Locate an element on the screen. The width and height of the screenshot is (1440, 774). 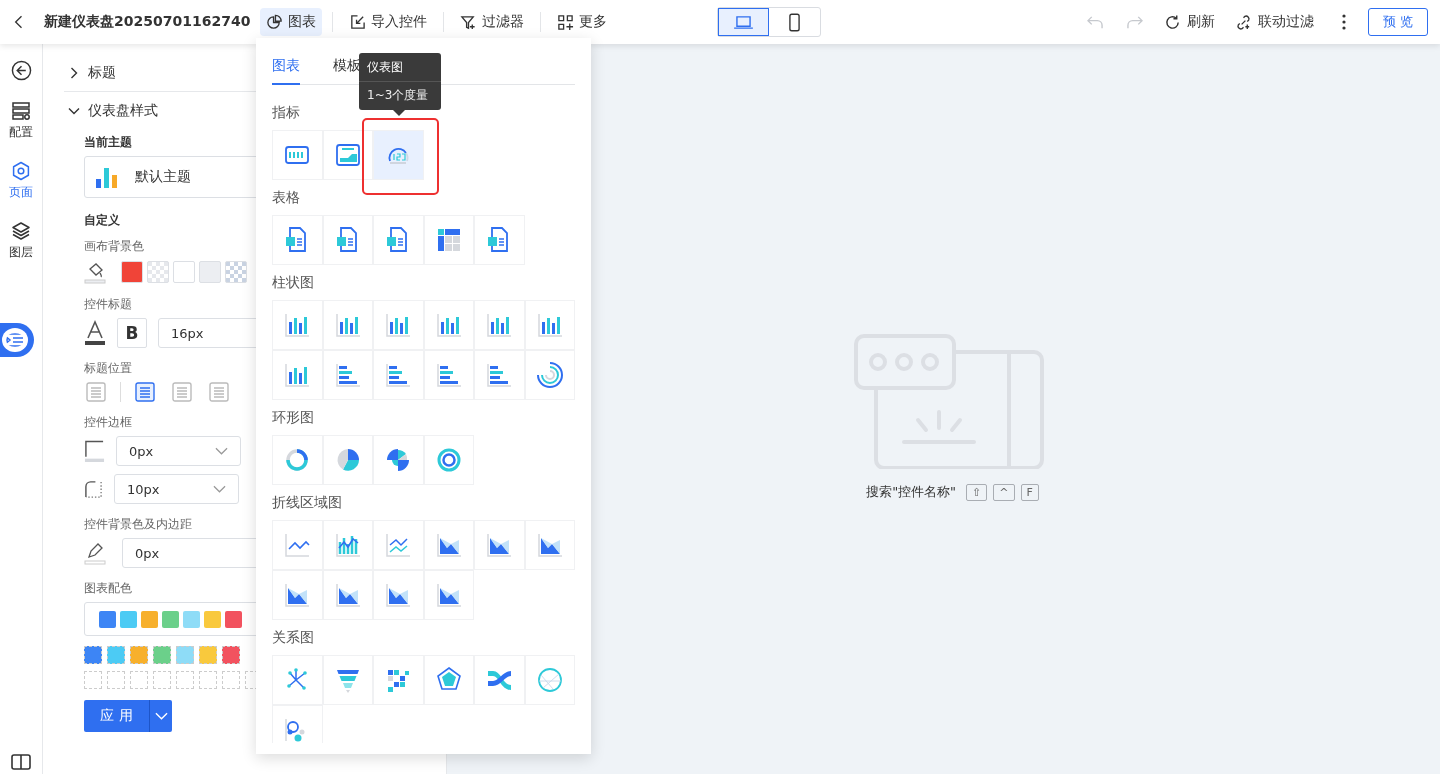
border-icon is located at coordinates (94, 451).